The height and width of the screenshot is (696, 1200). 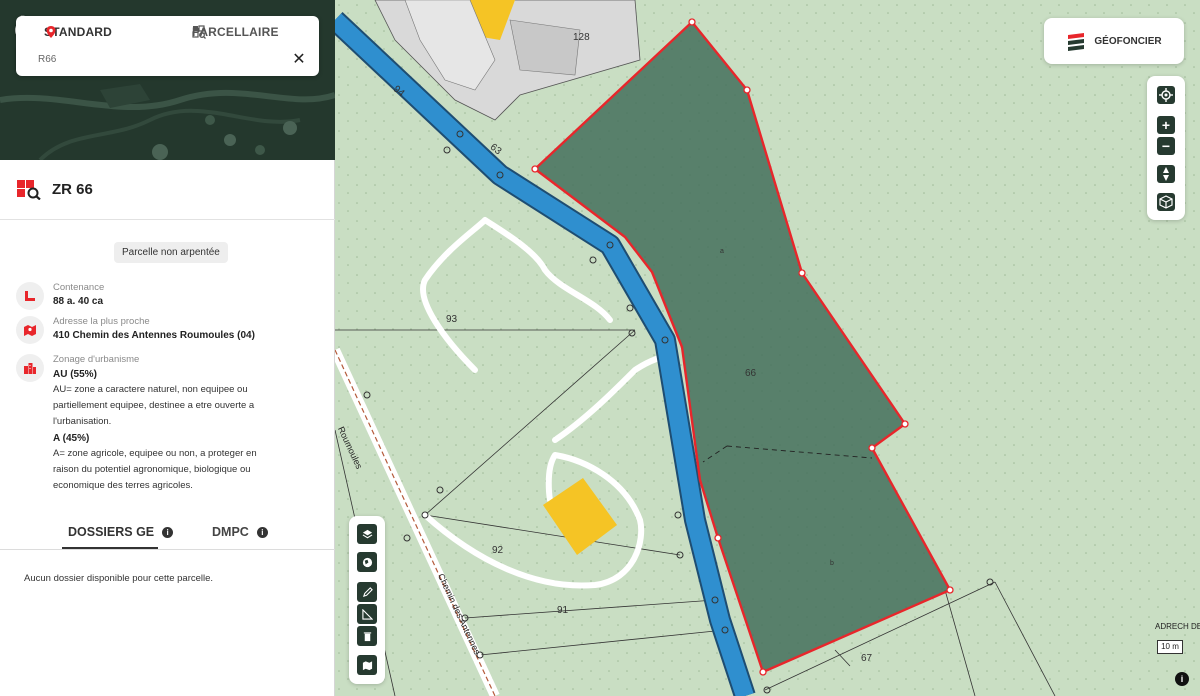 I want to click on zoning-icon-wrap, so click(x=30, y=368).